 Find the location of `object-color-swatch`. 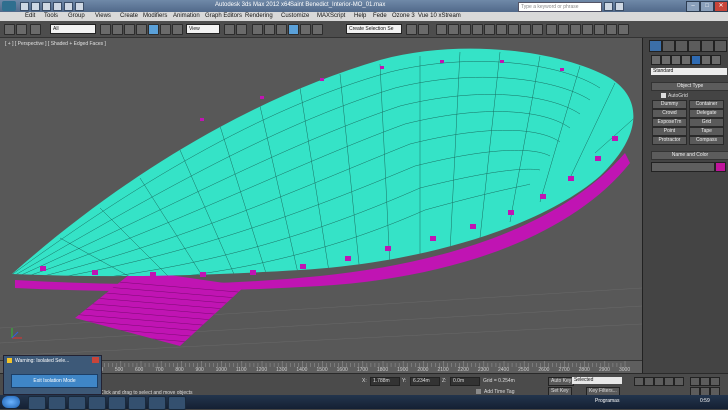

object-color-swatch is located at coordinates (720, 167).